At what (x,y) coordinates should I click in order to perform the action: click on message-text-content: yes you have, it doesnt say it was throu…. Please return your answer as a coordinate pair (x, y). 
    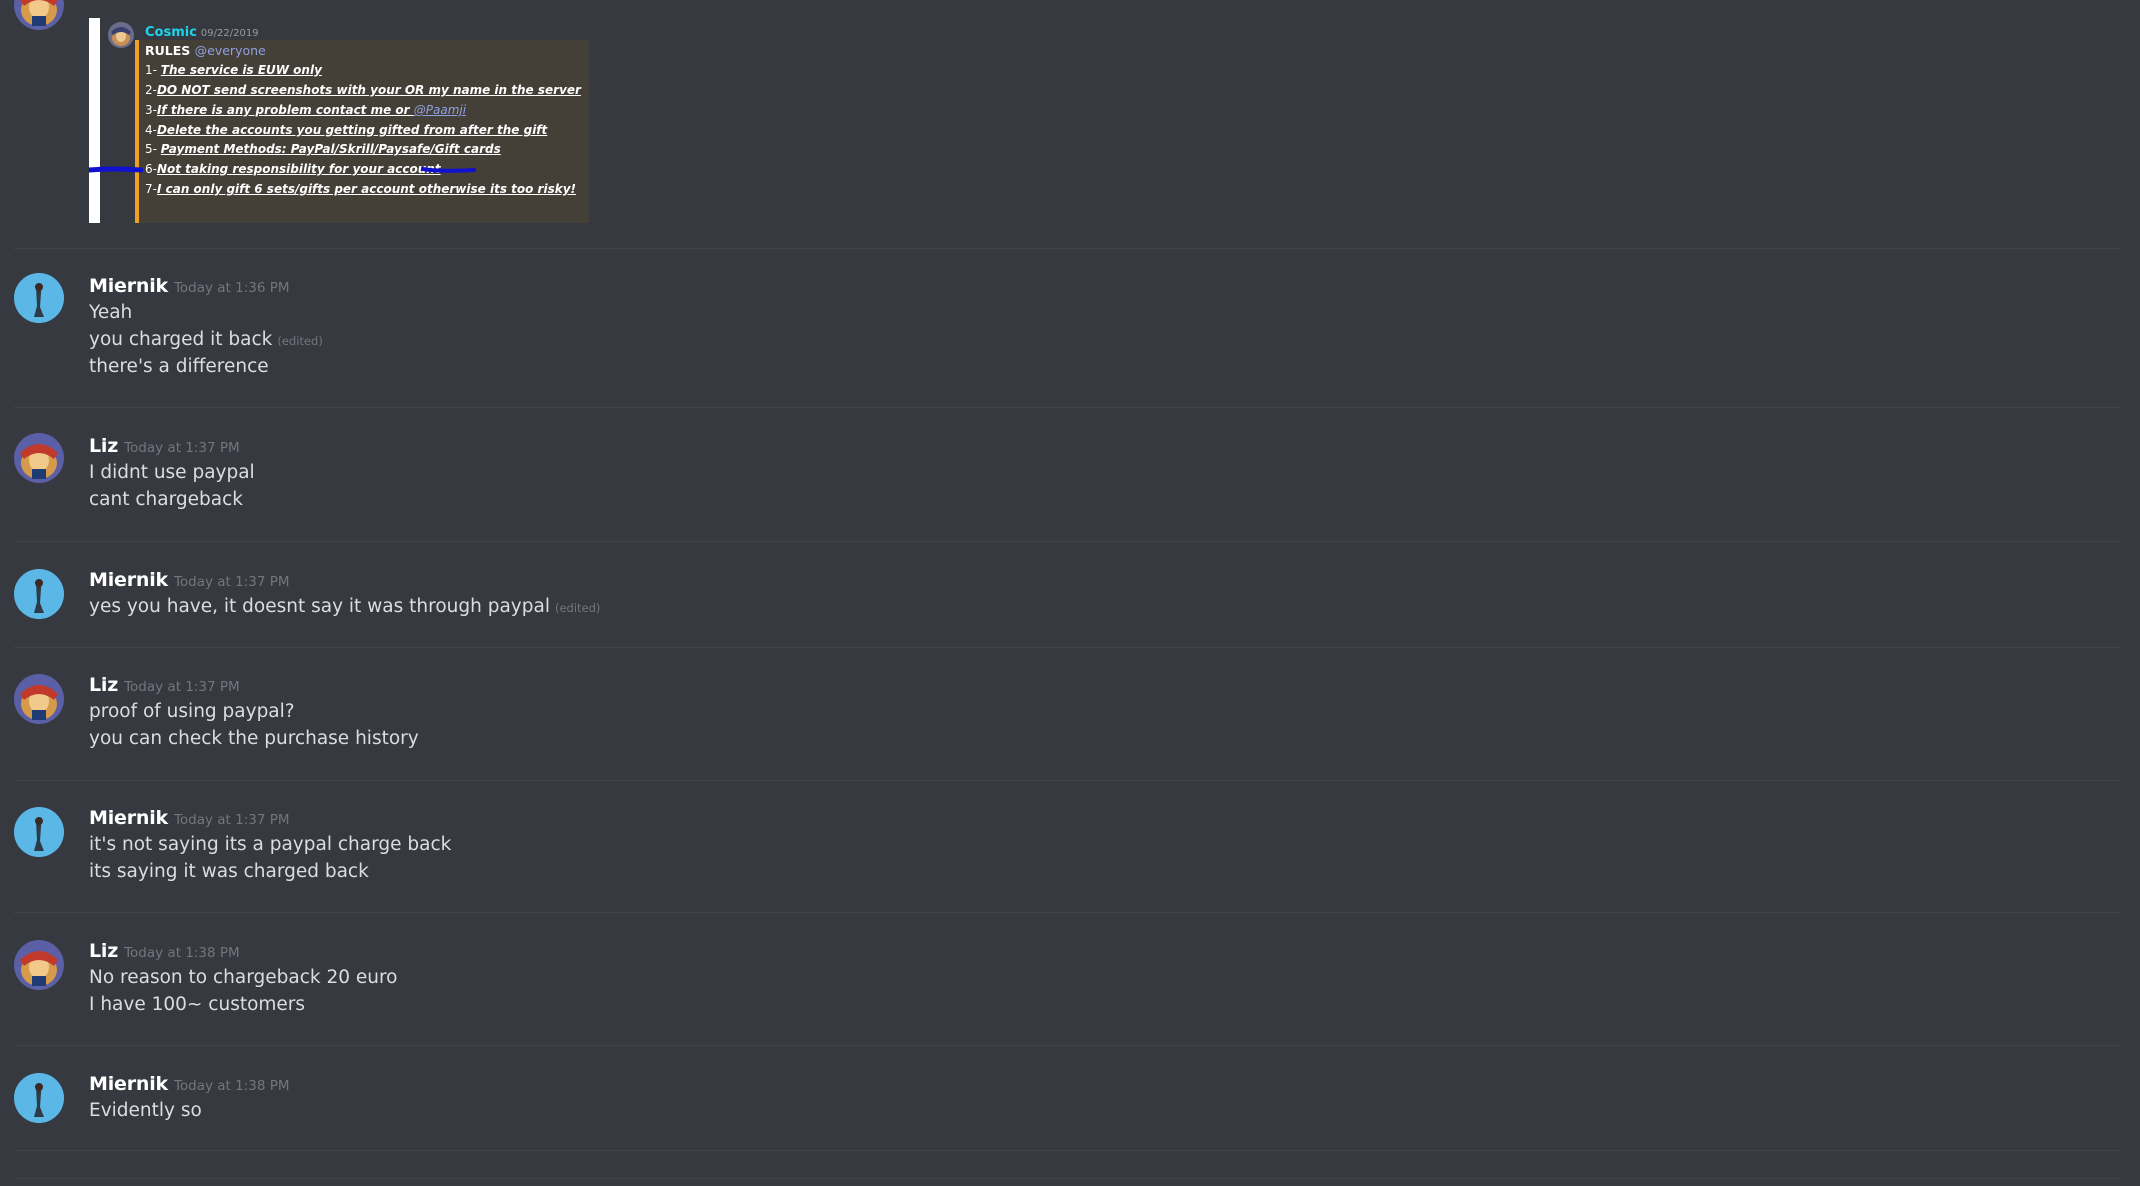
    Looking at the image, I should click on (319, 606).